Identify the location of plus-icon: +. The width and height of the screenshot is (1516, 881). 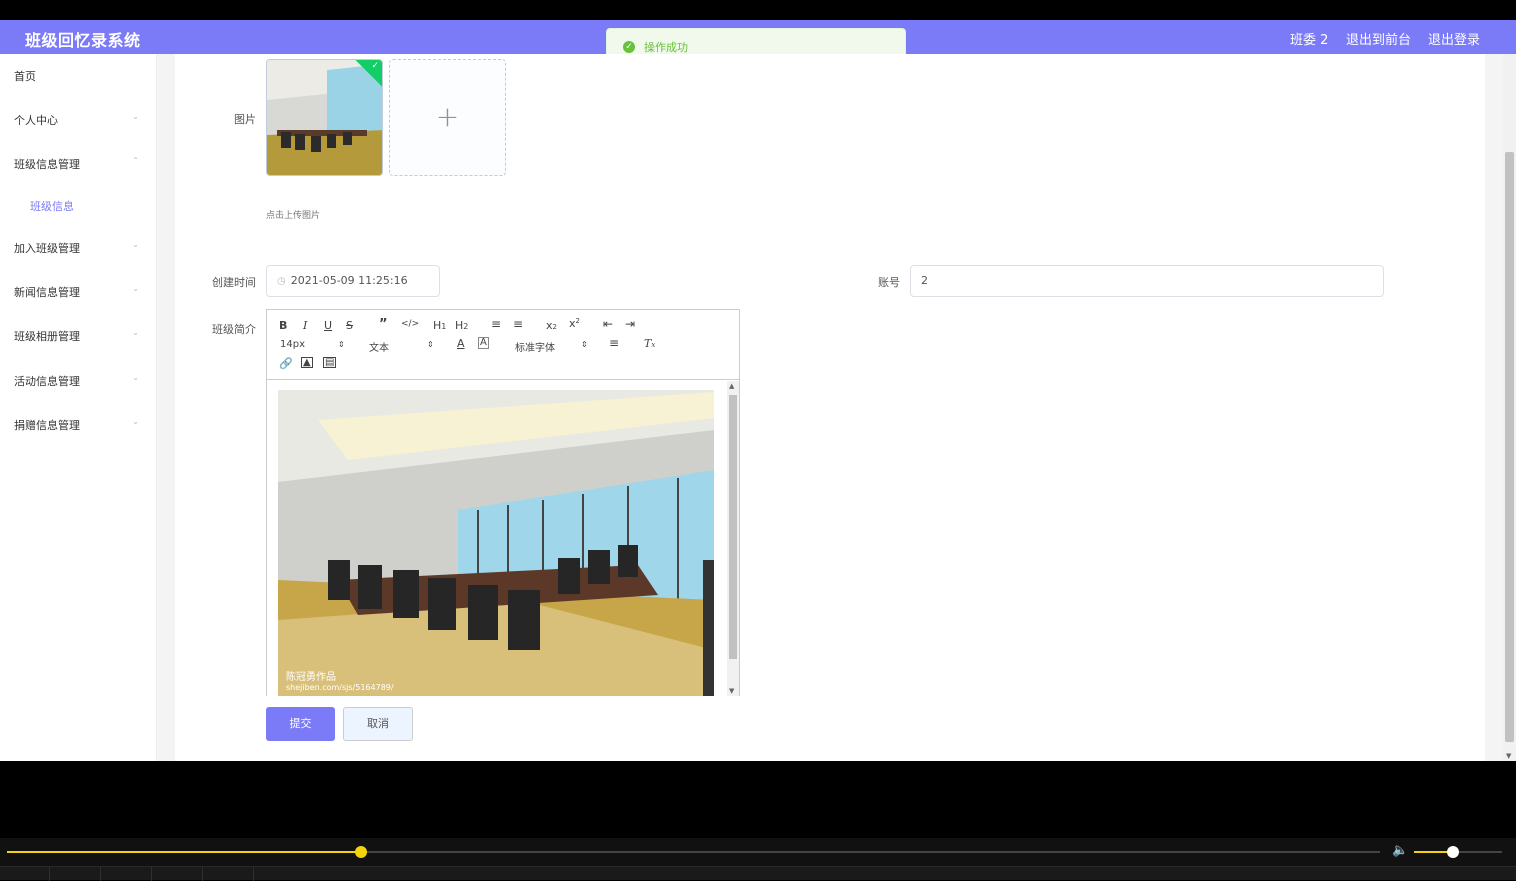
(447, 116).